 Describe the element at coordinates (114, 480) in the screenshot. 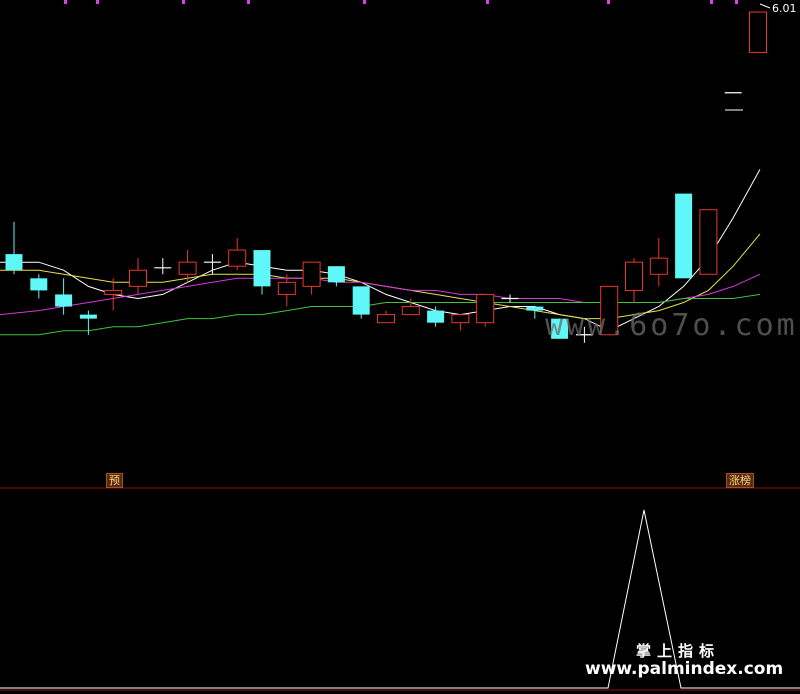

I see `signal-tag-left: 预` at that location.